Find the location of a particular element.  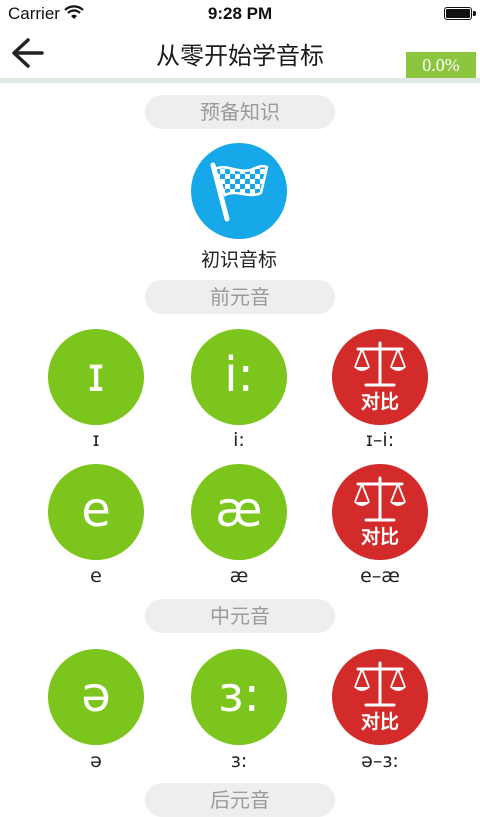

status-time: 9:28 PM is located at coordinates (240, 13).